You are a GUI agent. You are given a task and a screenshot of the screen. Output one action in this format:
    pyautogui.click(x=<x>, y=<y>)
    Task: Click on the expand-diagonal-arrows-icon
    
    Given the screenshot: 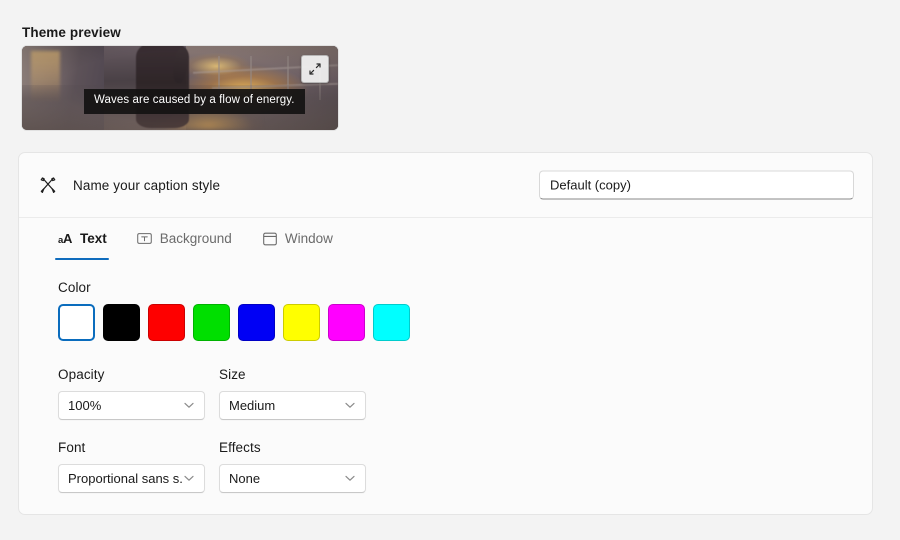 What is the action you would take?
    pyautogui.click(x=315, y=69)
    